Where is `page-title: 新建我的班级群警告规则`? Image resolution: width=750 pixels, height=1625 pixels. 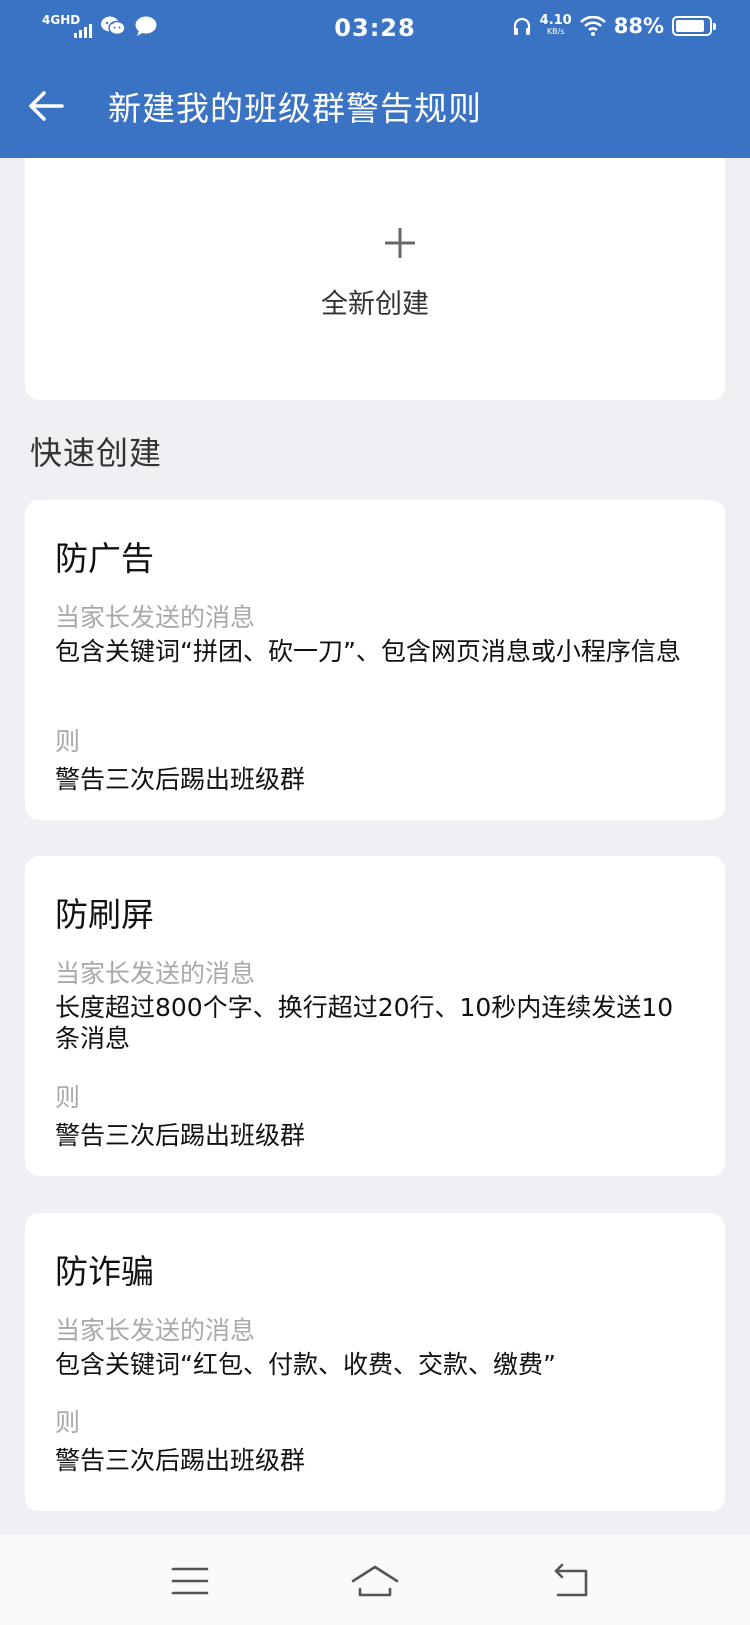
page-title: 新建我的班级群警告规则 is located at coordinates (295, 108).